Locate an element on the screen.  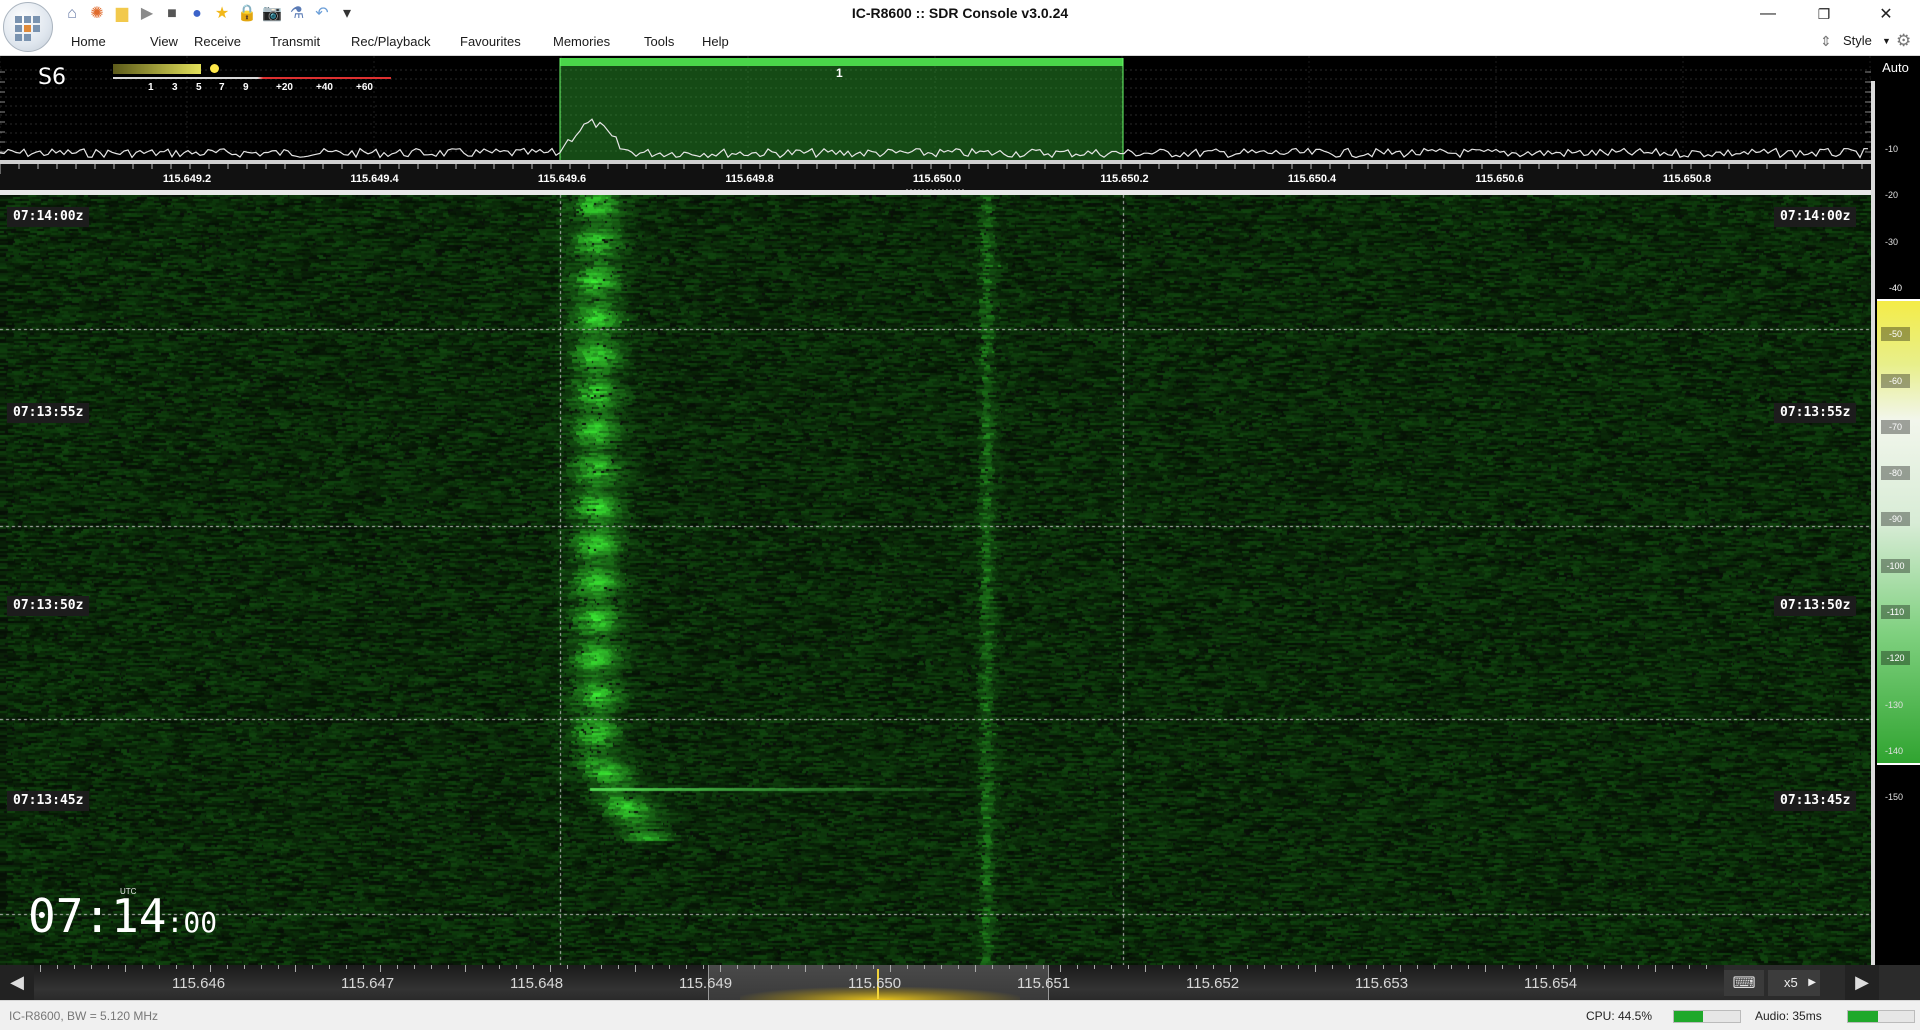
timestamp-right: 07:13:55z is located at coordinates (1815, 413).